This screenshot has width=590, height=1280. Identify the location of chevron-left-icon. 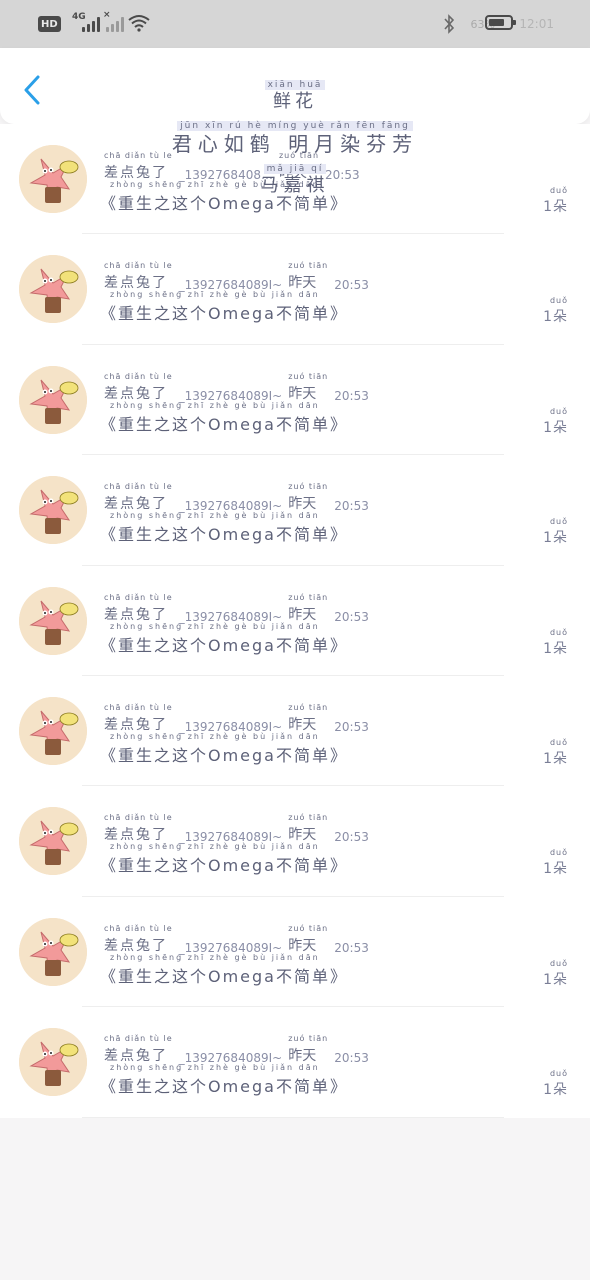
(32, 90).